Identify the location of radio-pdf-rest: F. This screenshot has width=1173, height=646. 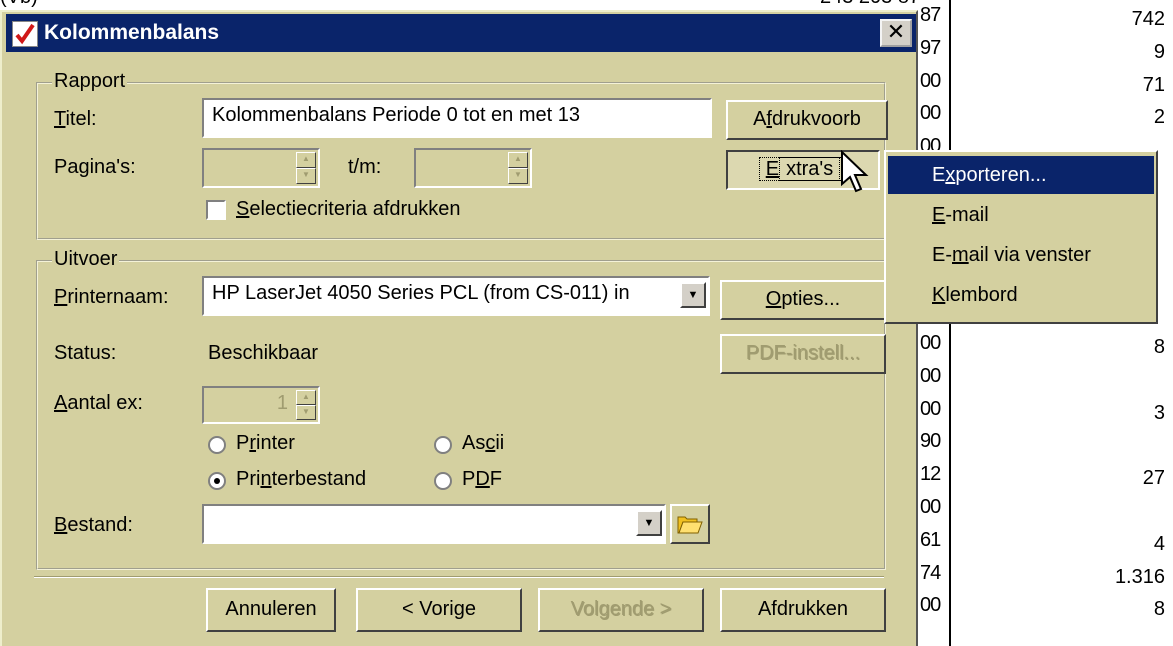
(496, 479).